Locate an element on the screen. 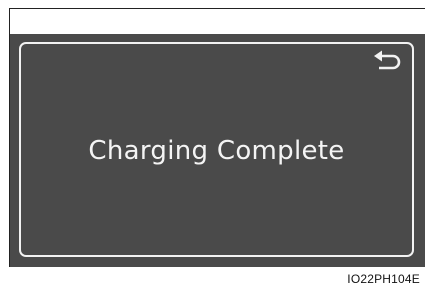 The width and height of the screenshot is (425, 290). charging-status-message: Charging Complete is located at coordinates (216, 151).